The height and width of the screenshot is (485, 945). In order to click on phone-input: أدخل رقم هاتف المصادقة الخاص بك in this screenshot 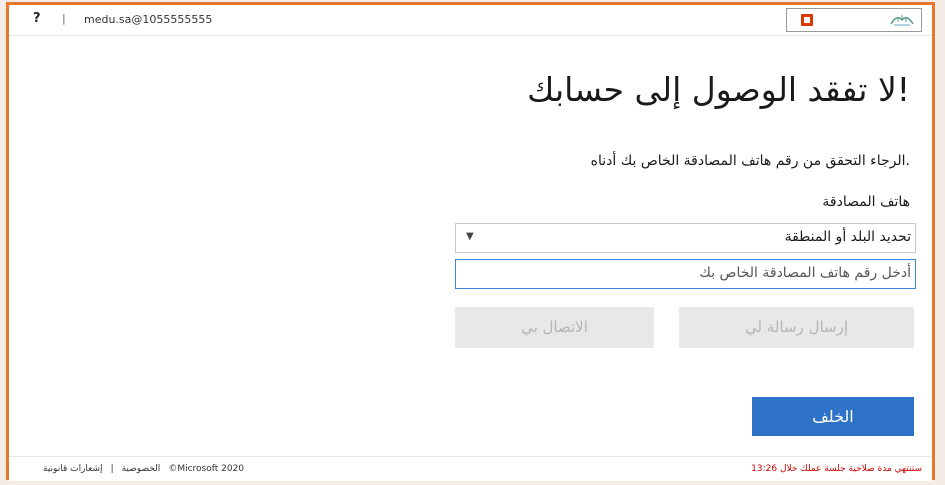, I will do `click(685, 274)`.